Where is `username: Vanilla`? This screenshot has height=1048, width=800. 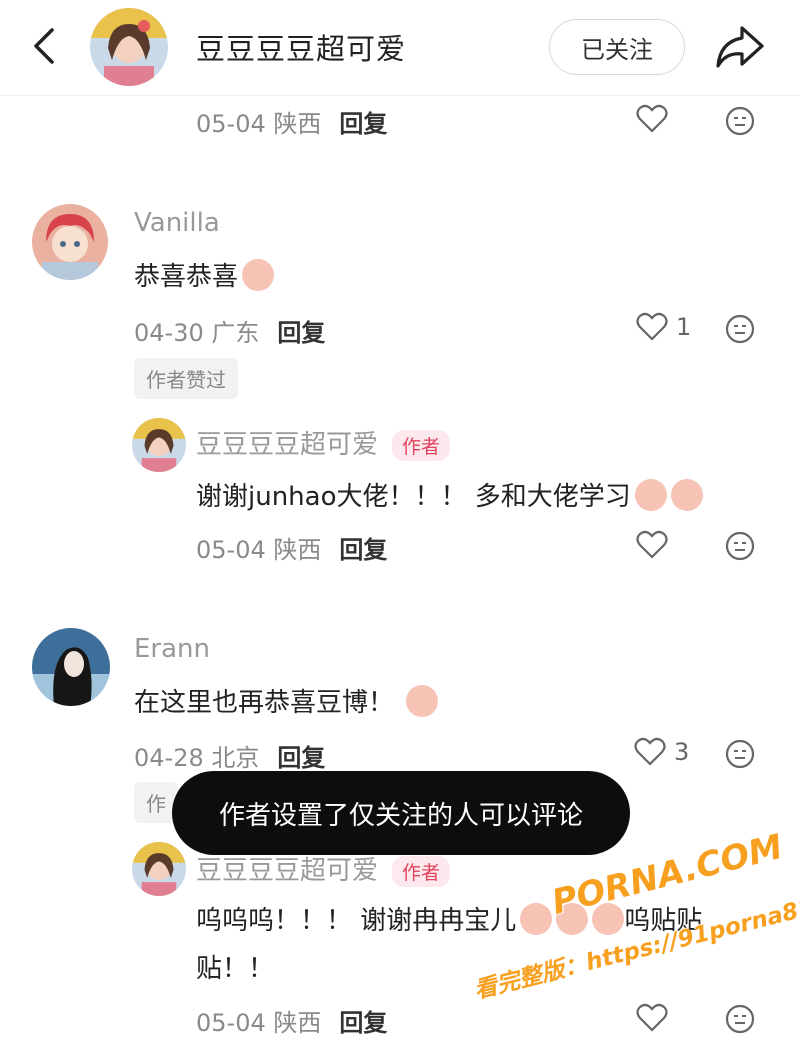 username: Vanilla is located at coordinates (177, 223).